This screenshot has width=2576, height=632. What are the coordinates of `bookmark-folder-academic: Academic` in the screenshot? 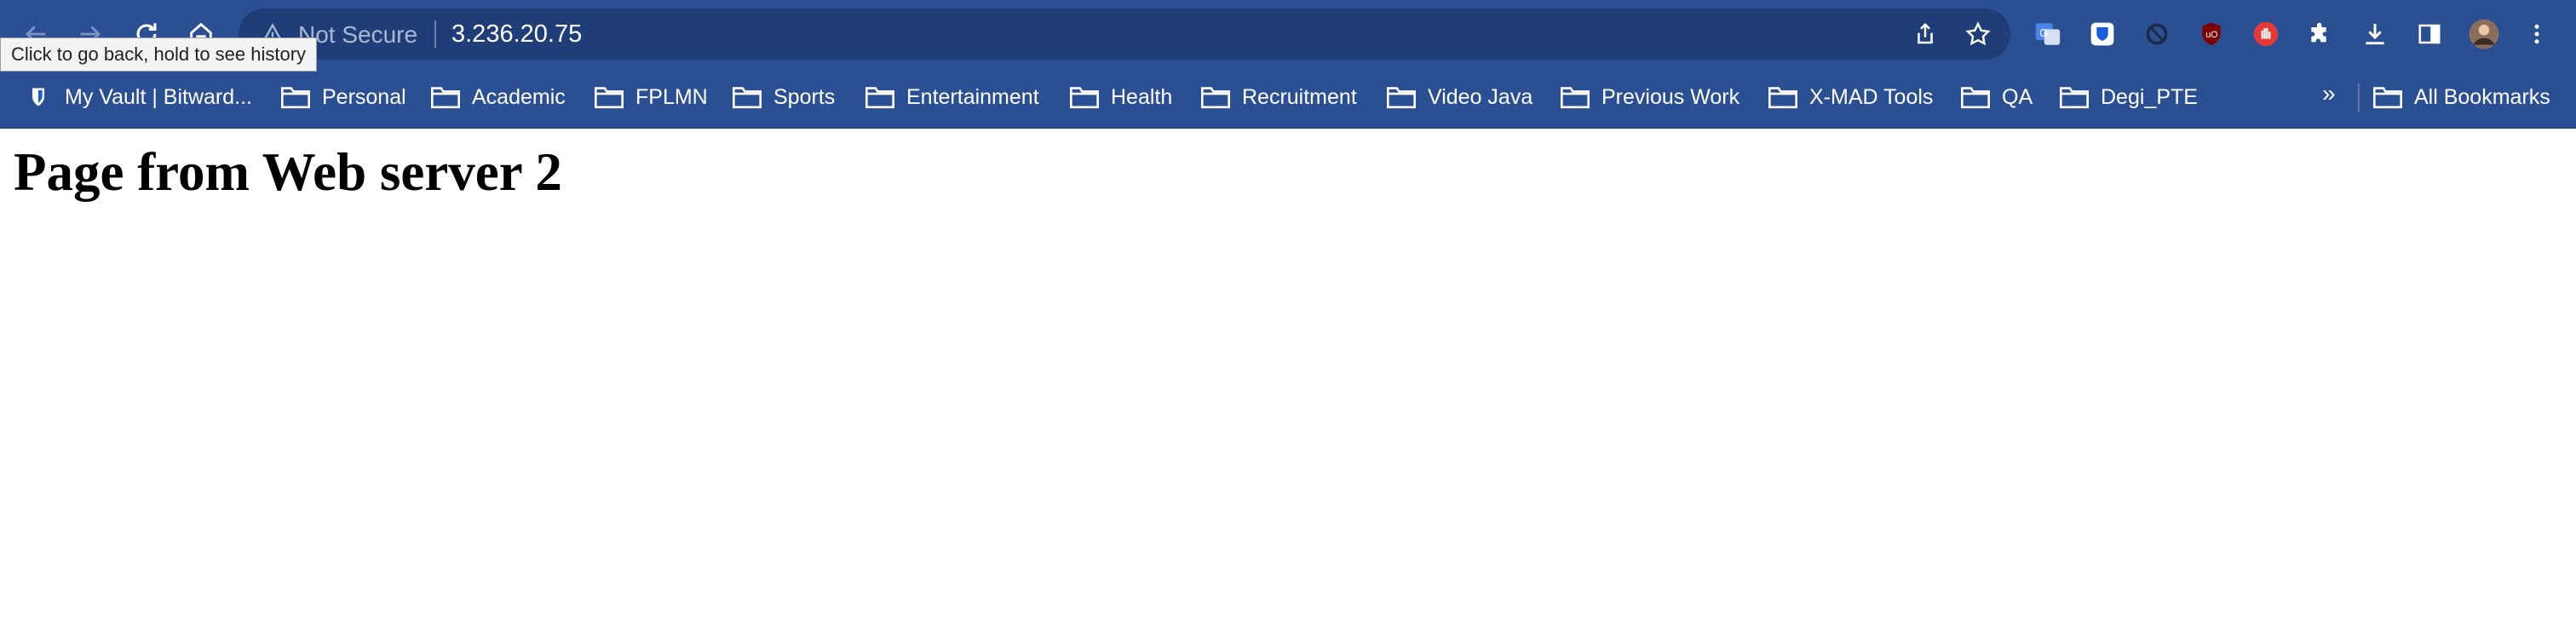 It's located at (499, 97).